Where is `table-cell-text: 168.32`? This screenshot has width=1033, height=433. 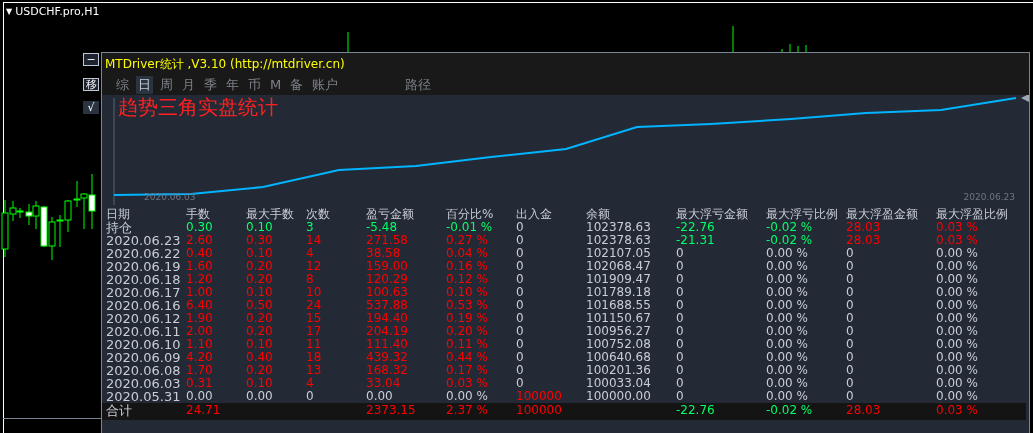 table-cell-text: 168.32 is located at coordinates (387, 370).